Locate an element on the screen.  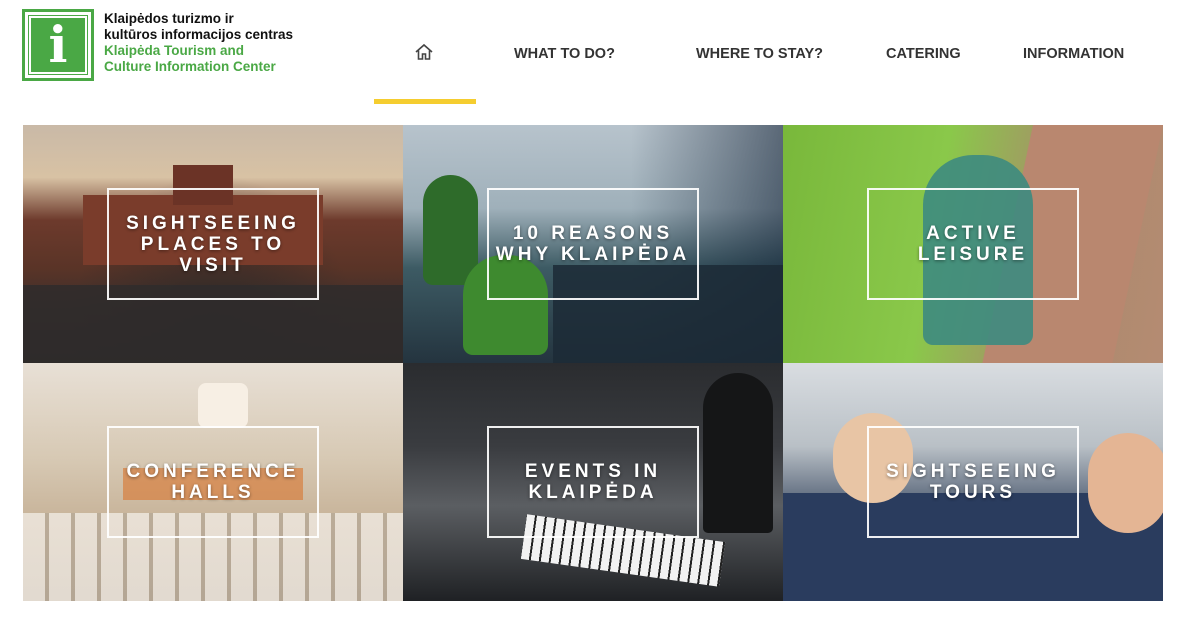
tile-frame: SIGHTSEEING PLACES TO VISIT is located at coordinates (213, 244).